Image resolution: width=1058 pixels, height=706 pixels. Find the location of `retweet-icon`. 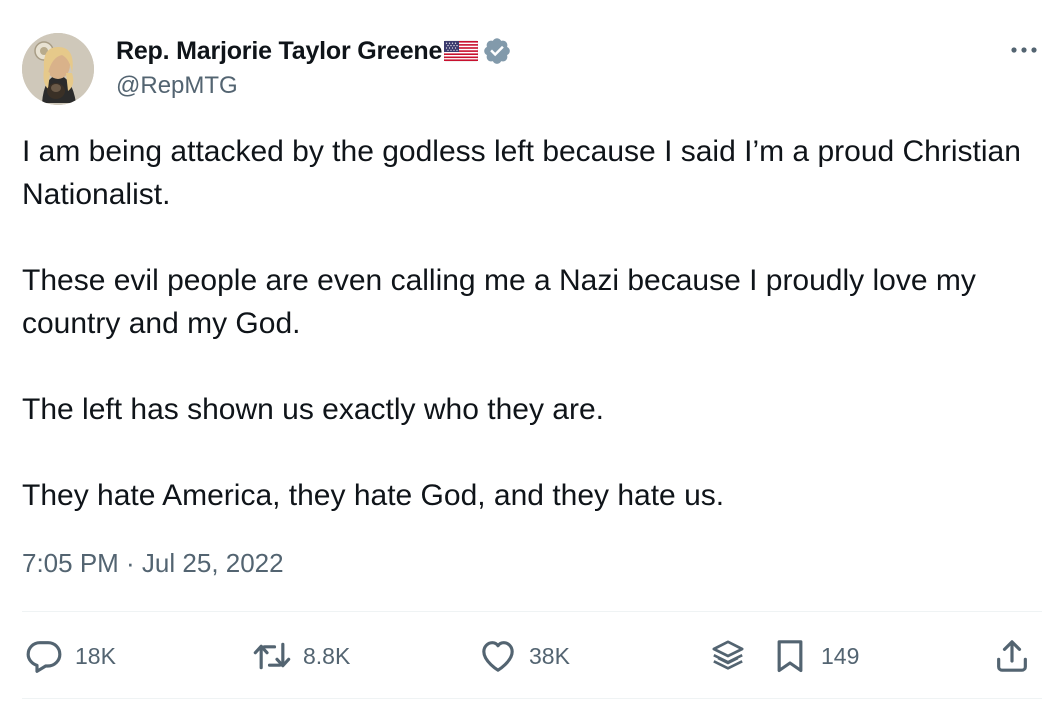

retweet-icon is located at coordinates (272, 656).